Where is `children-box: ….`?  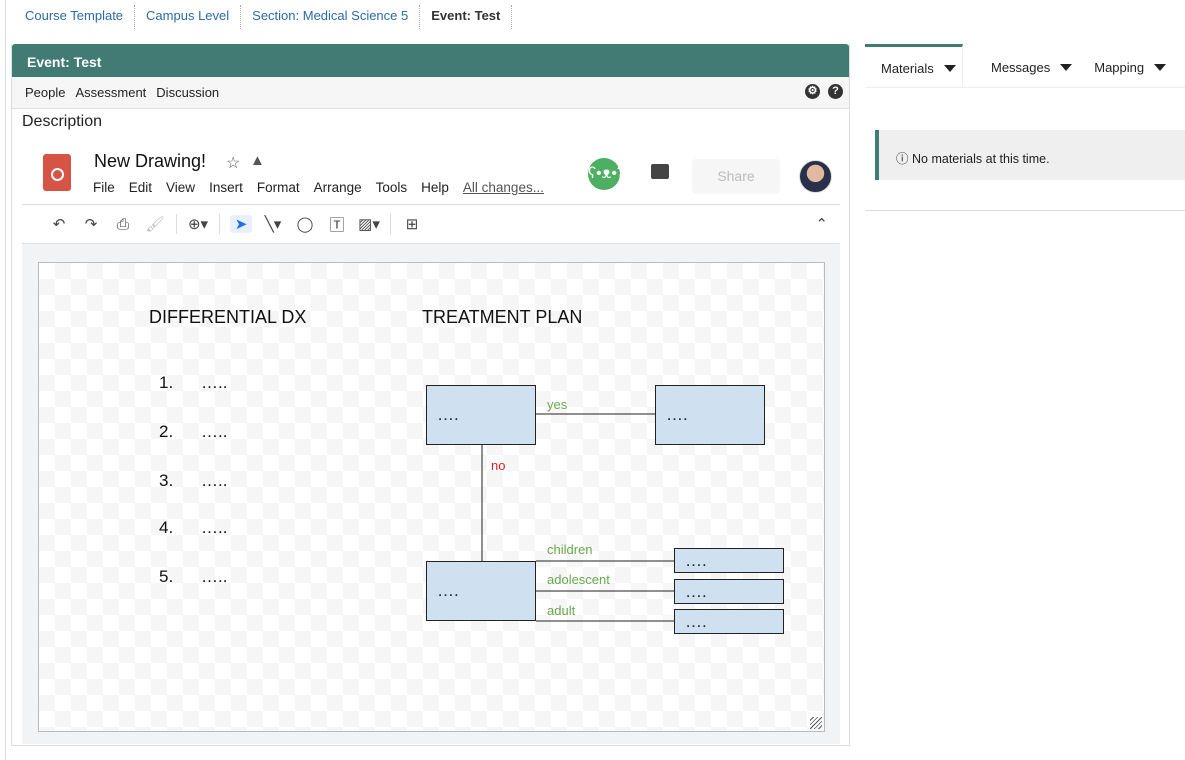 children-box: …. is located at coordinates (729, 560).